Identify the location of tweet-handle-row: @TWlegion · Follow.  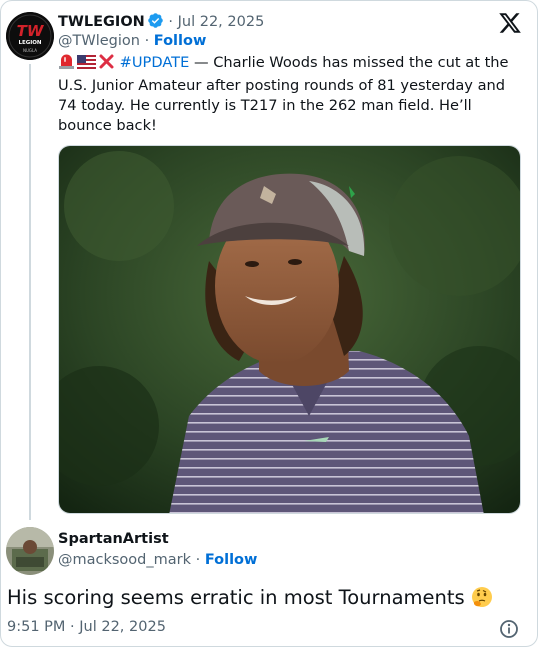
(132, 41).